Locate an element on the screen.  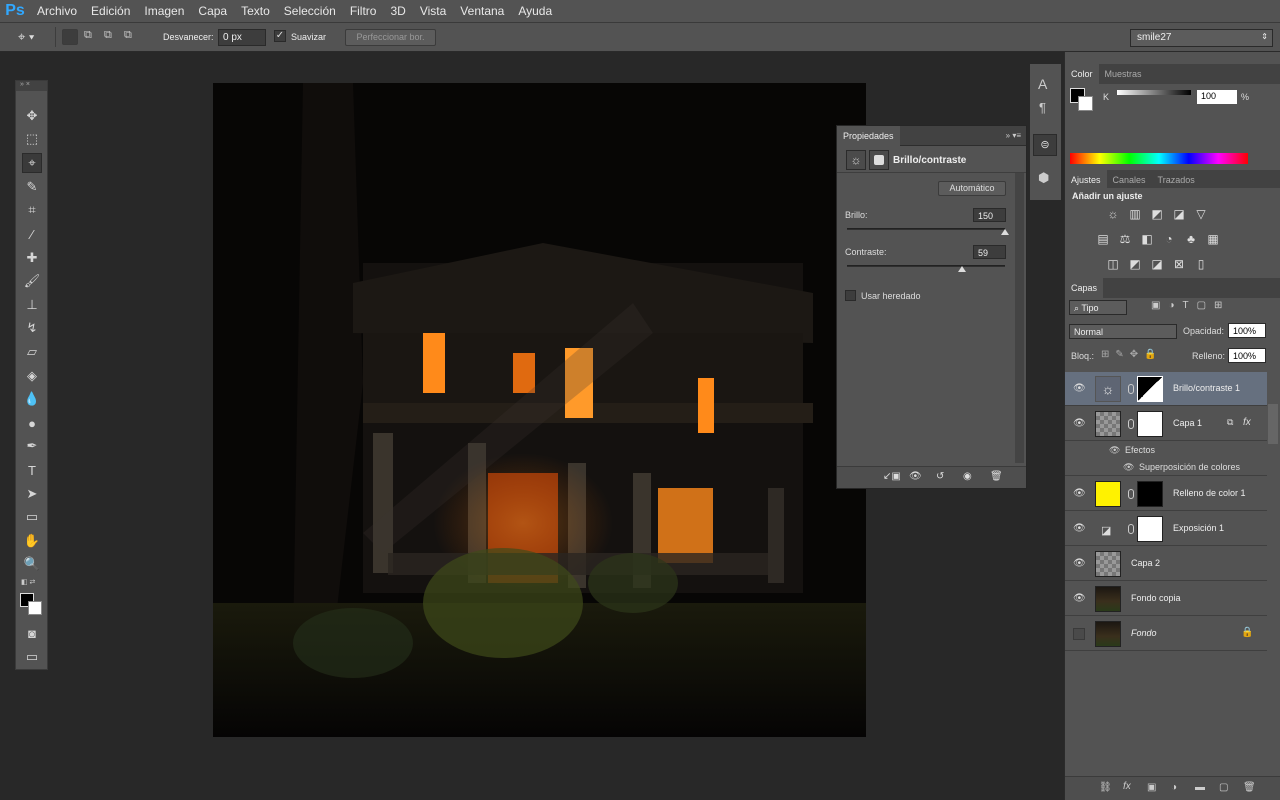
k-slider is located at coordinates (1154, 92).